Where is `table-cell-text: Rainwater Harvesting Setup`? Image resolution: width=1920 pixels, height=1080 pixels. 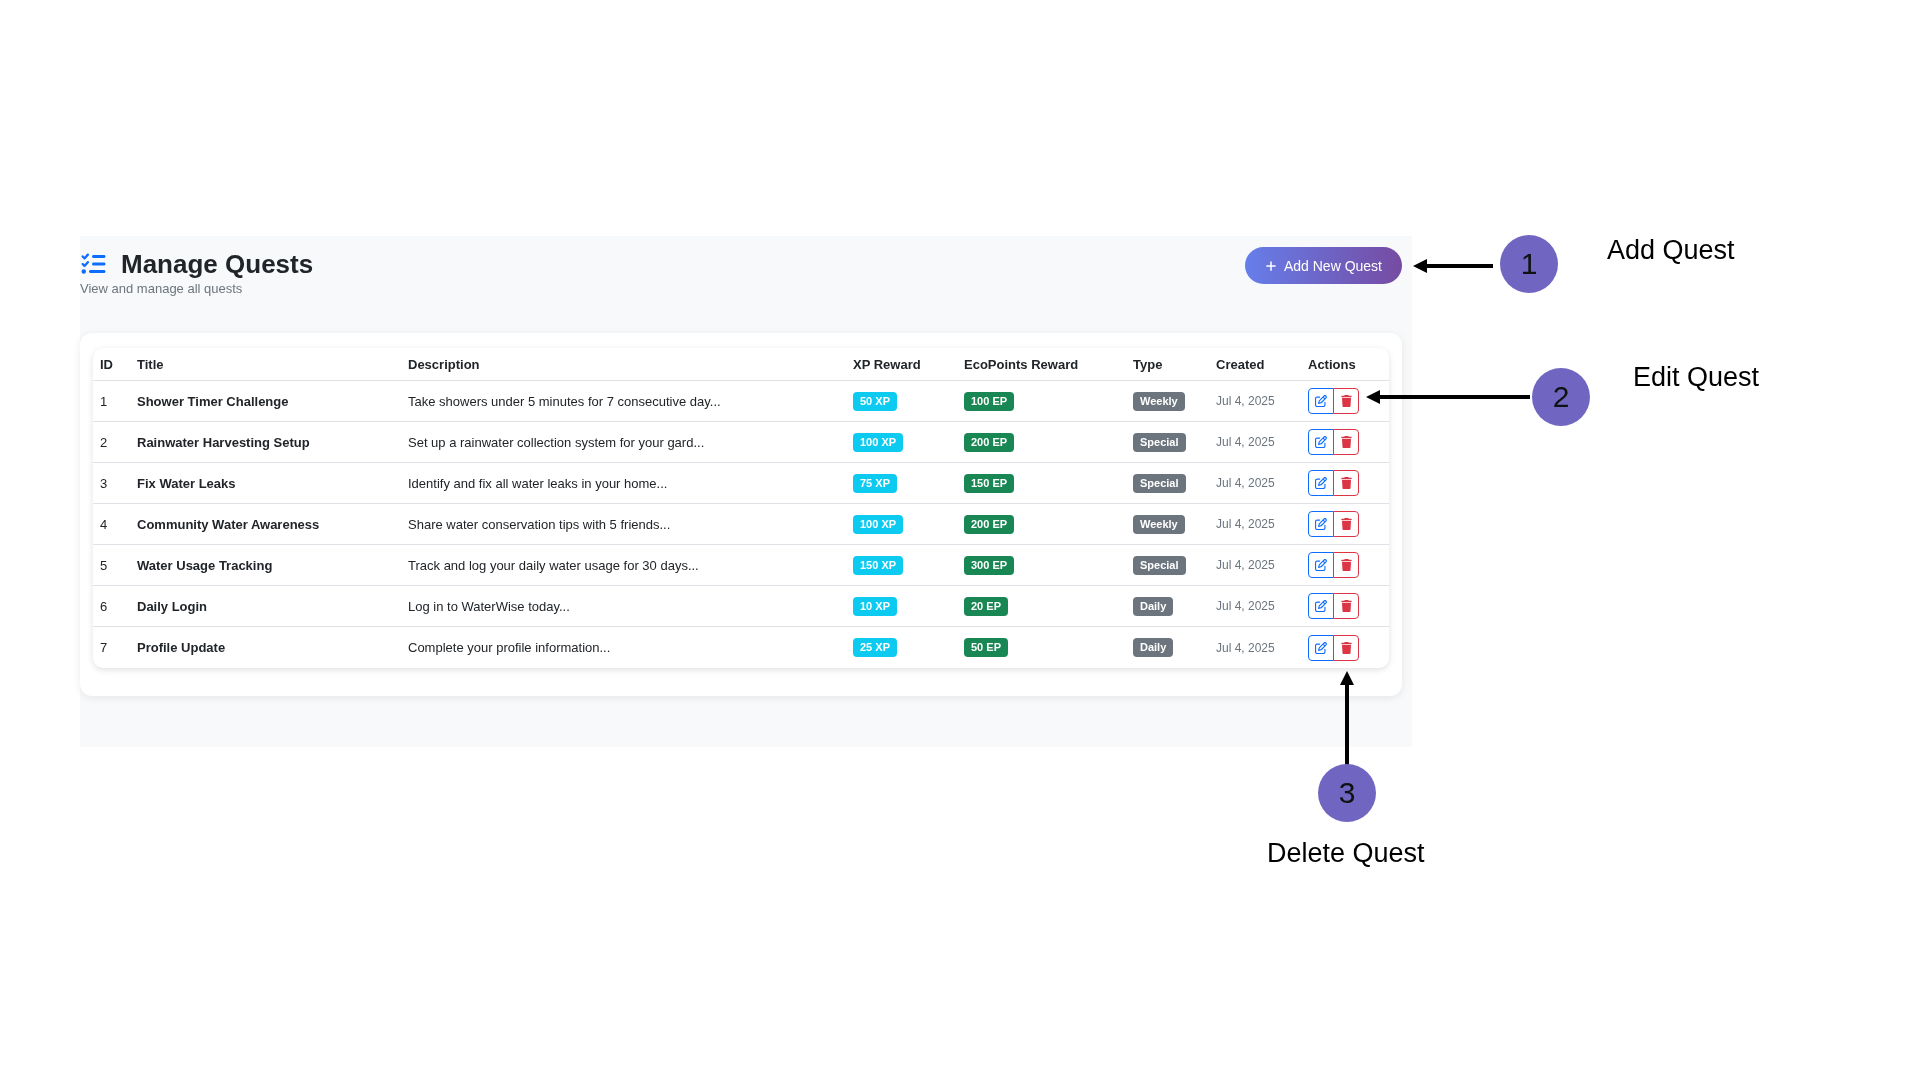 table-cell-text: Rainwater Harvesting Setup is located at coordinates (223, 442).